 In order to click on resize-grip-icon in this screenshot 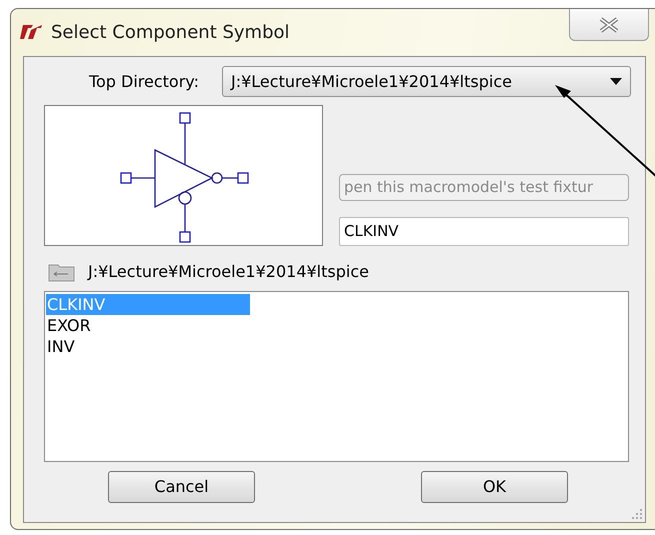, I will do `click(637, 514)`.